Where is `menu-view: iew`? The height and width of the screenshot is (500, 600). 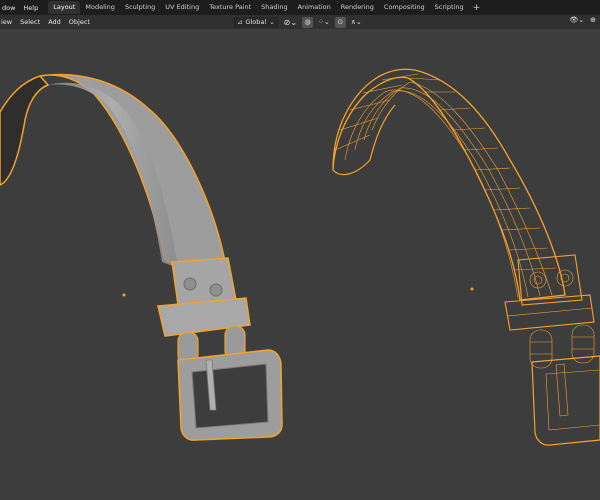
menu-view: iew is located at coordinates (6, 22).